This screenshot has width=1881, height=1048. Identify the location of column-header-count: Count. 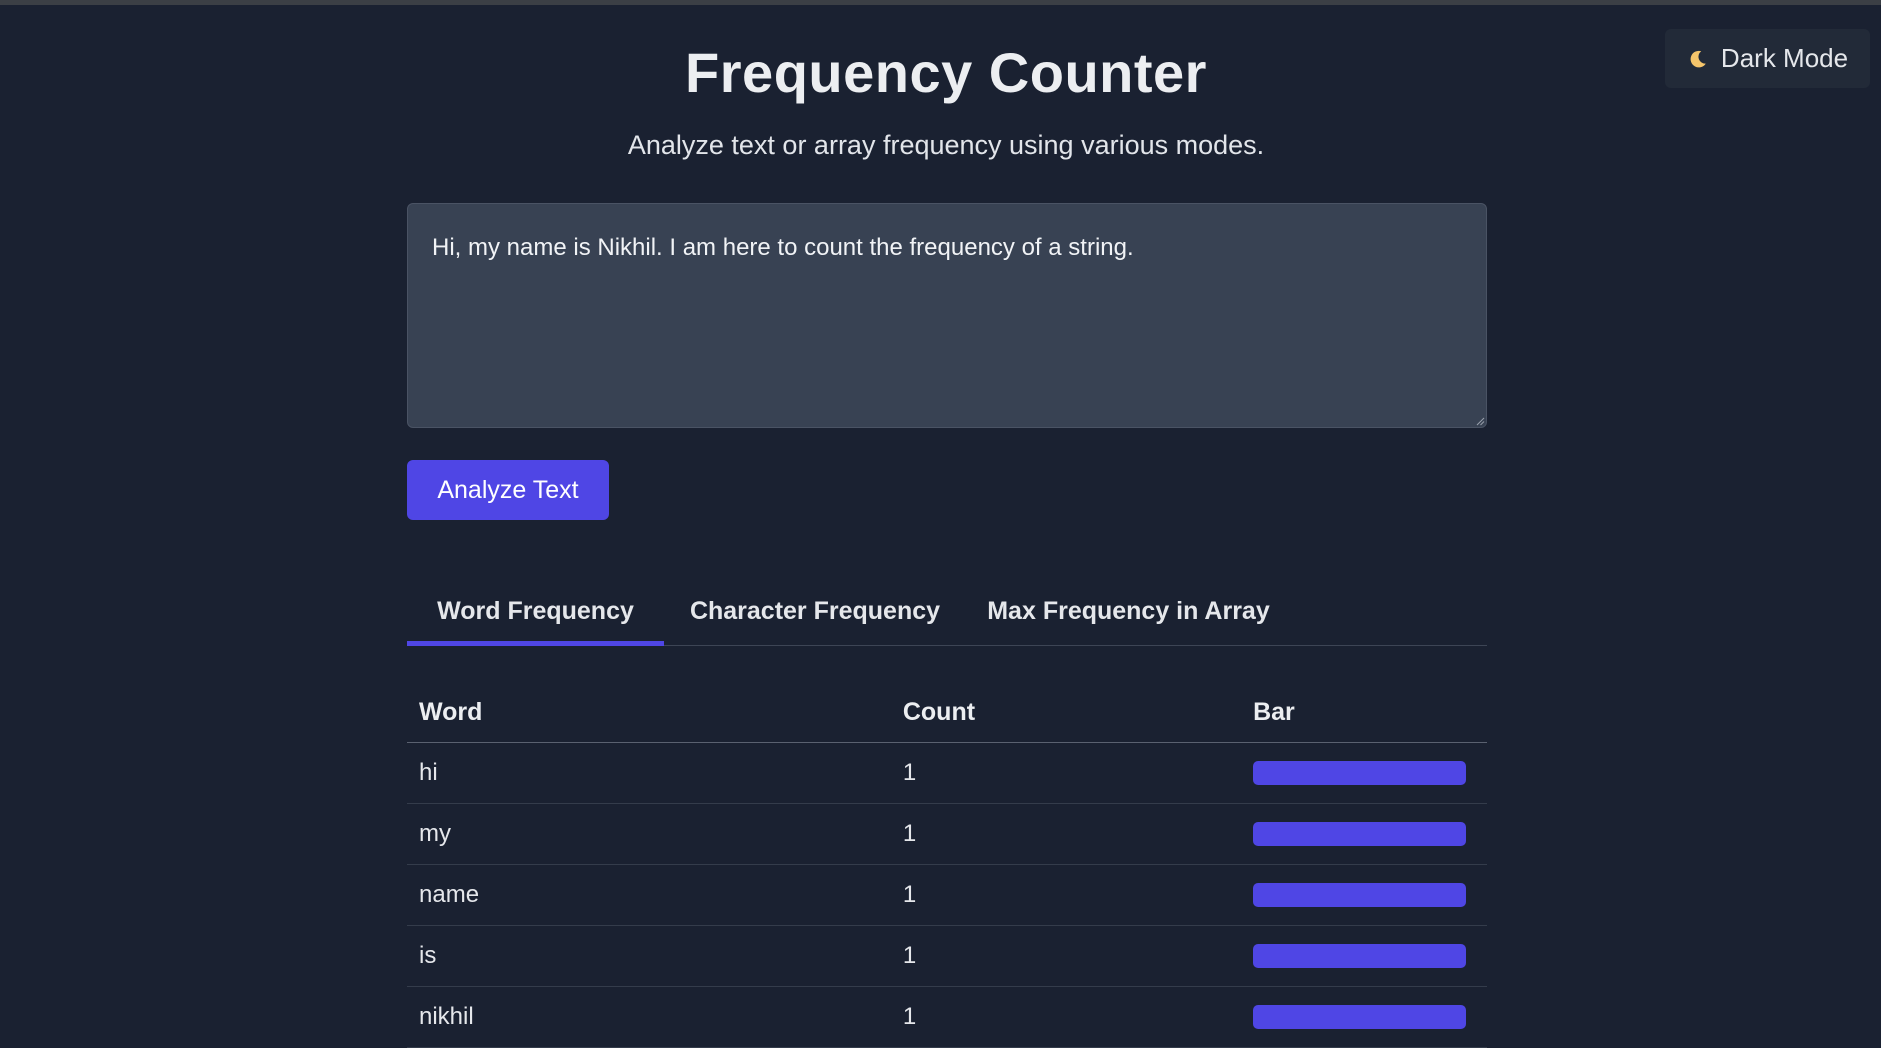
(1066, 712).